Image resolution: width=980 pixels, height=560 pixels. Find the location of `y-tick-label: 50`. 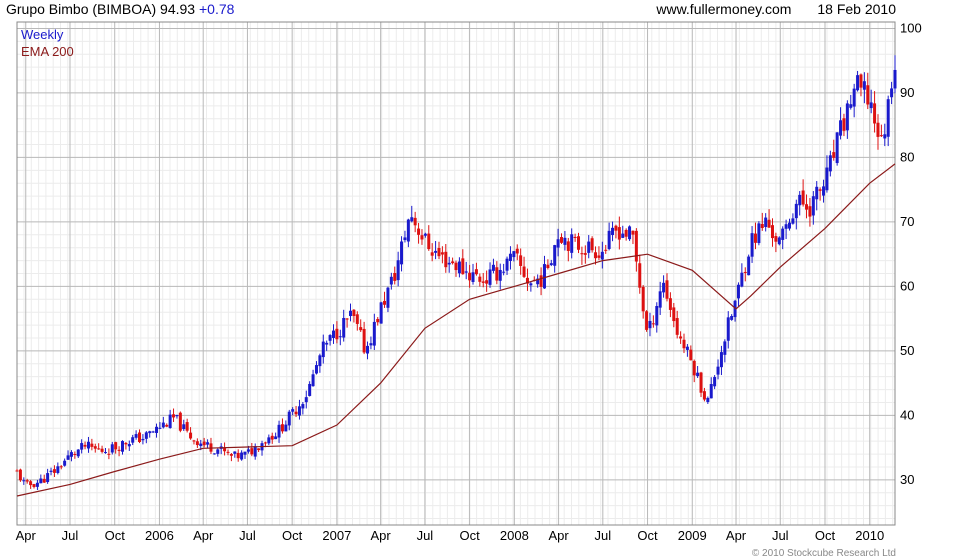

y-tick-label: 50 is located at coordinates (907, 350).